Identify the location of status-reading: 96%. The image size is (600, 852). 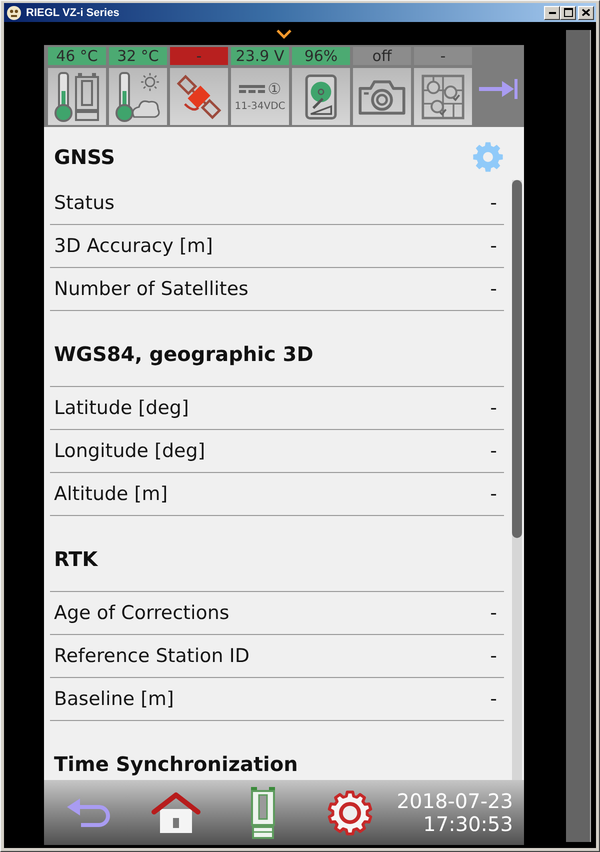
(321, 56).